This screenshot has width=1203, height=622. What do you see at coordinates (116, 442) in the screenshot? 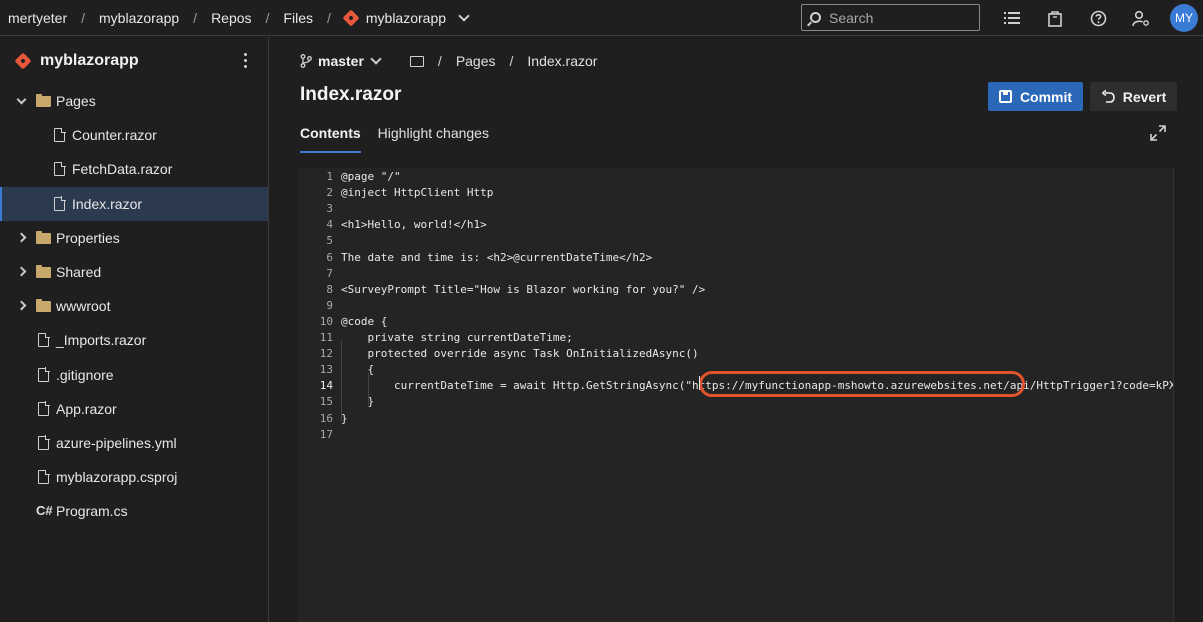
I see `tree-item-label: azure-pipelines.yml` at bounding box center [116, 442].